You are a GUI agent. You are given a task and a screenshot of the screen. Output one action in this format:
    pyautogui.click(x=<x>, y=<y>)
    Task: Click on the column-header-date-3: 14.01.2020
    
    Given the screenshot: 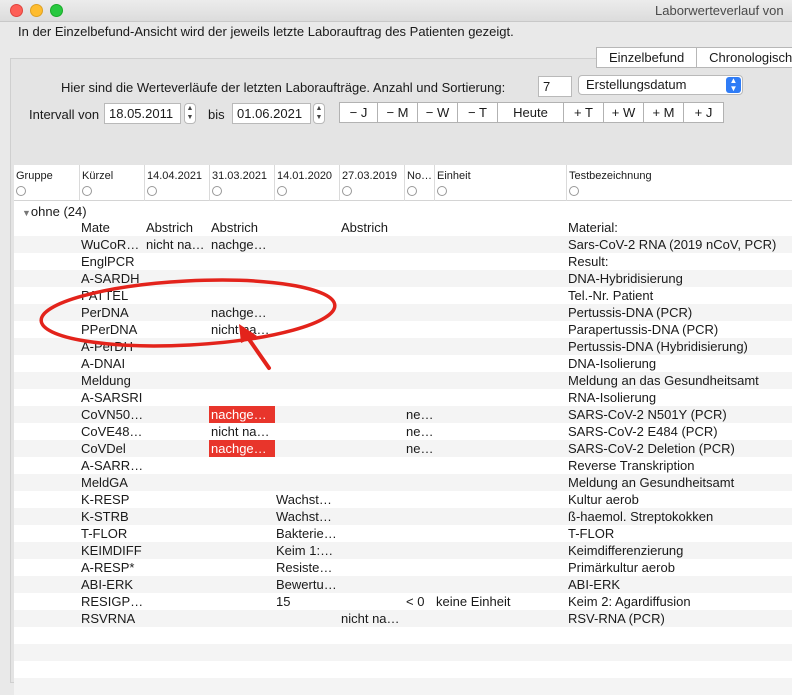 What is the action you would take?
    pyautogui.click(x=306, y=183)
    